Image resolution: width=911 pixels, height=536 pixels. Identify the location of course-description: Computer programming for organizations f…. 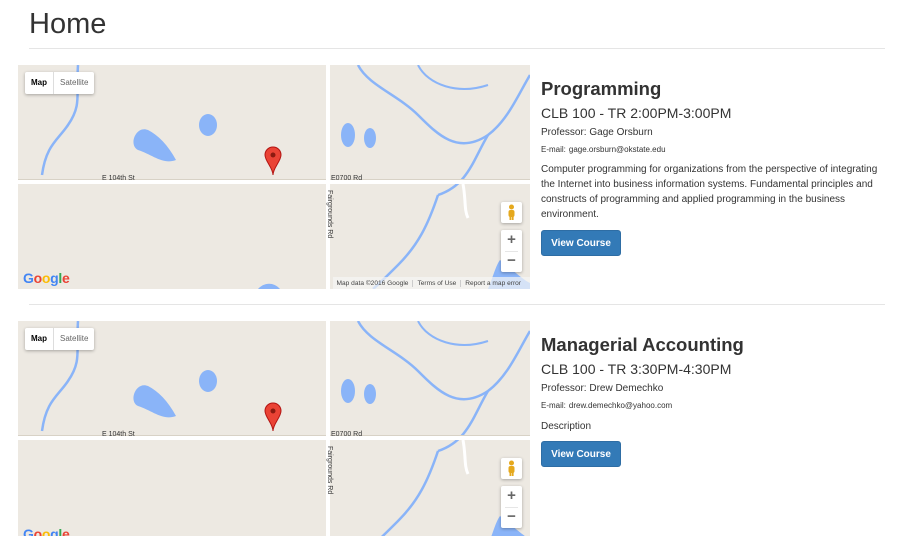
(709, 192).